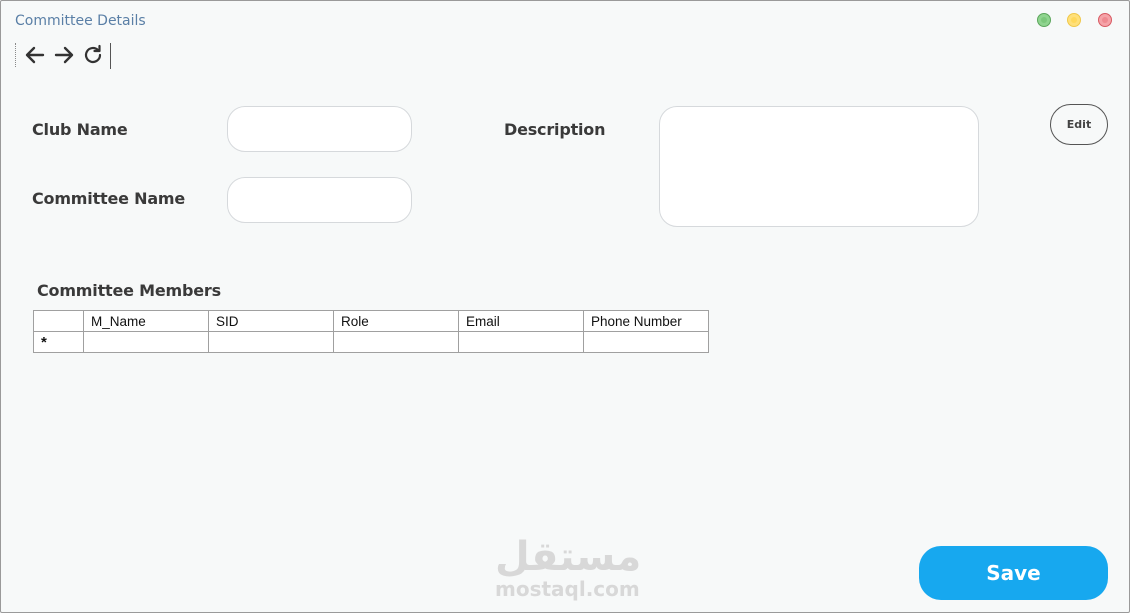 Image resolution: width=1132 pixels, height=615 pixels. I want to click on column-header-role: Role, so click(396, 321).